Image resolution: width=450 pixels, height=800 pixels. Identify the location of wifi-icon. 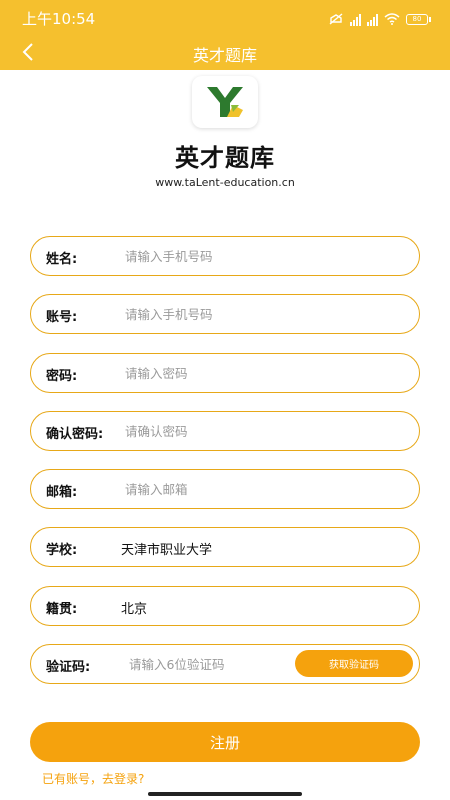
(392, 19).